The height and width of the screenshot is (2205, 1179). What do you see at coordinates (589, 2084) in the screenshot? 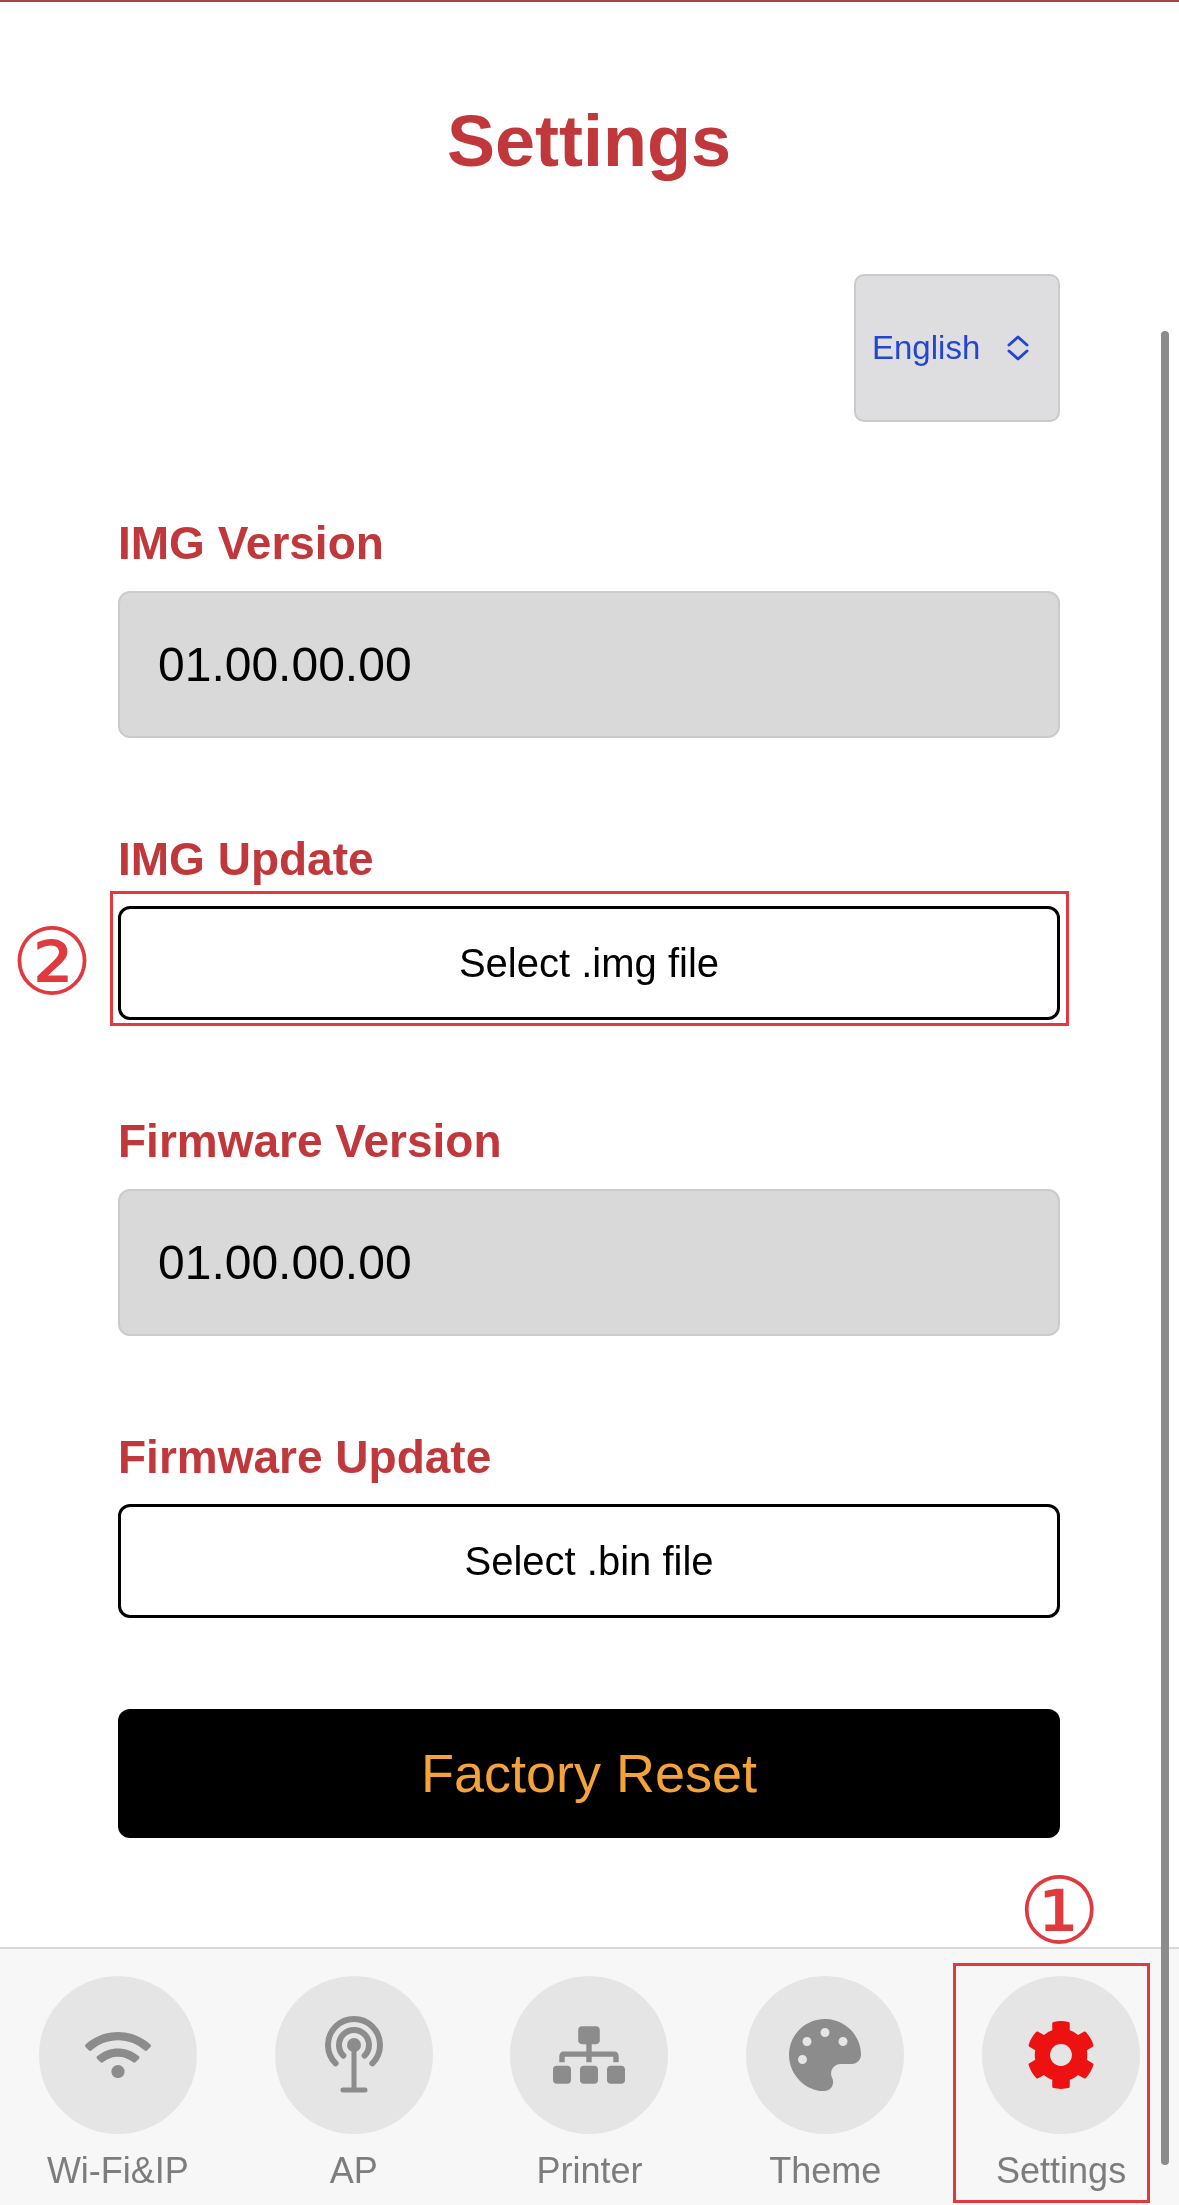
I see `tab-button: Printer` at bounding box center [589, 2084].